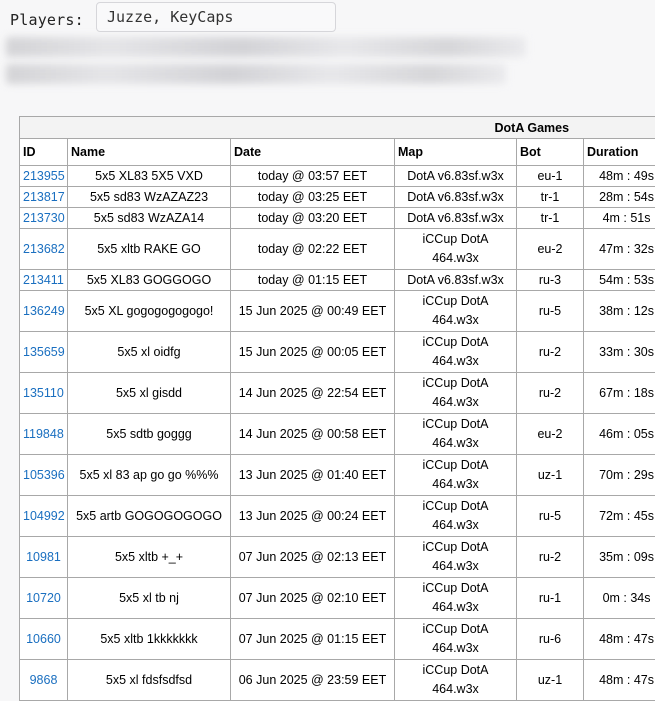 Image resolution: width=655 pixels, height=701 pixels. Describe the element at coordinates (550, 598) in the screenshot. I see `cell-bot: ru-1` at that location.